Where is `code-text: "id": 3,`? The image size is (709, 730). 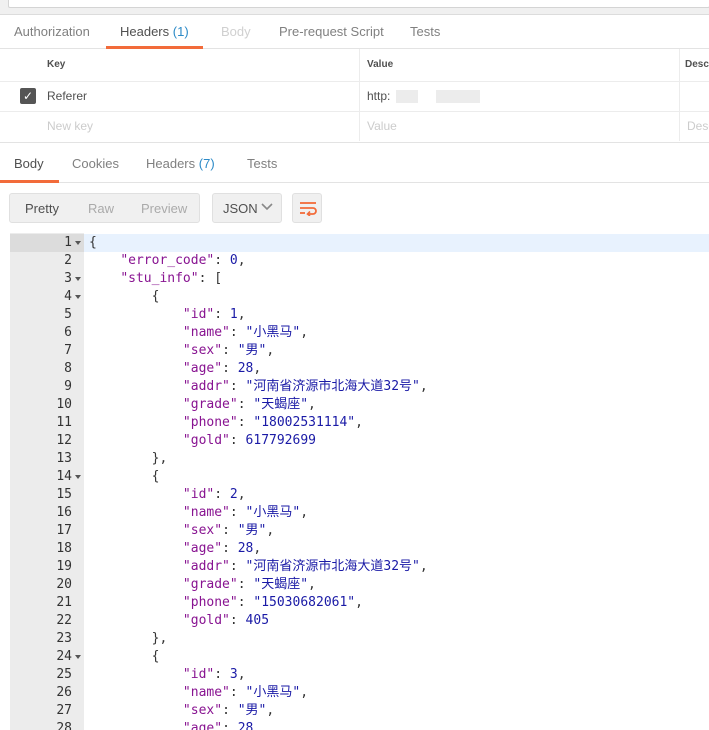 code-text: "id": 3, is located at coordinates (167, 675).